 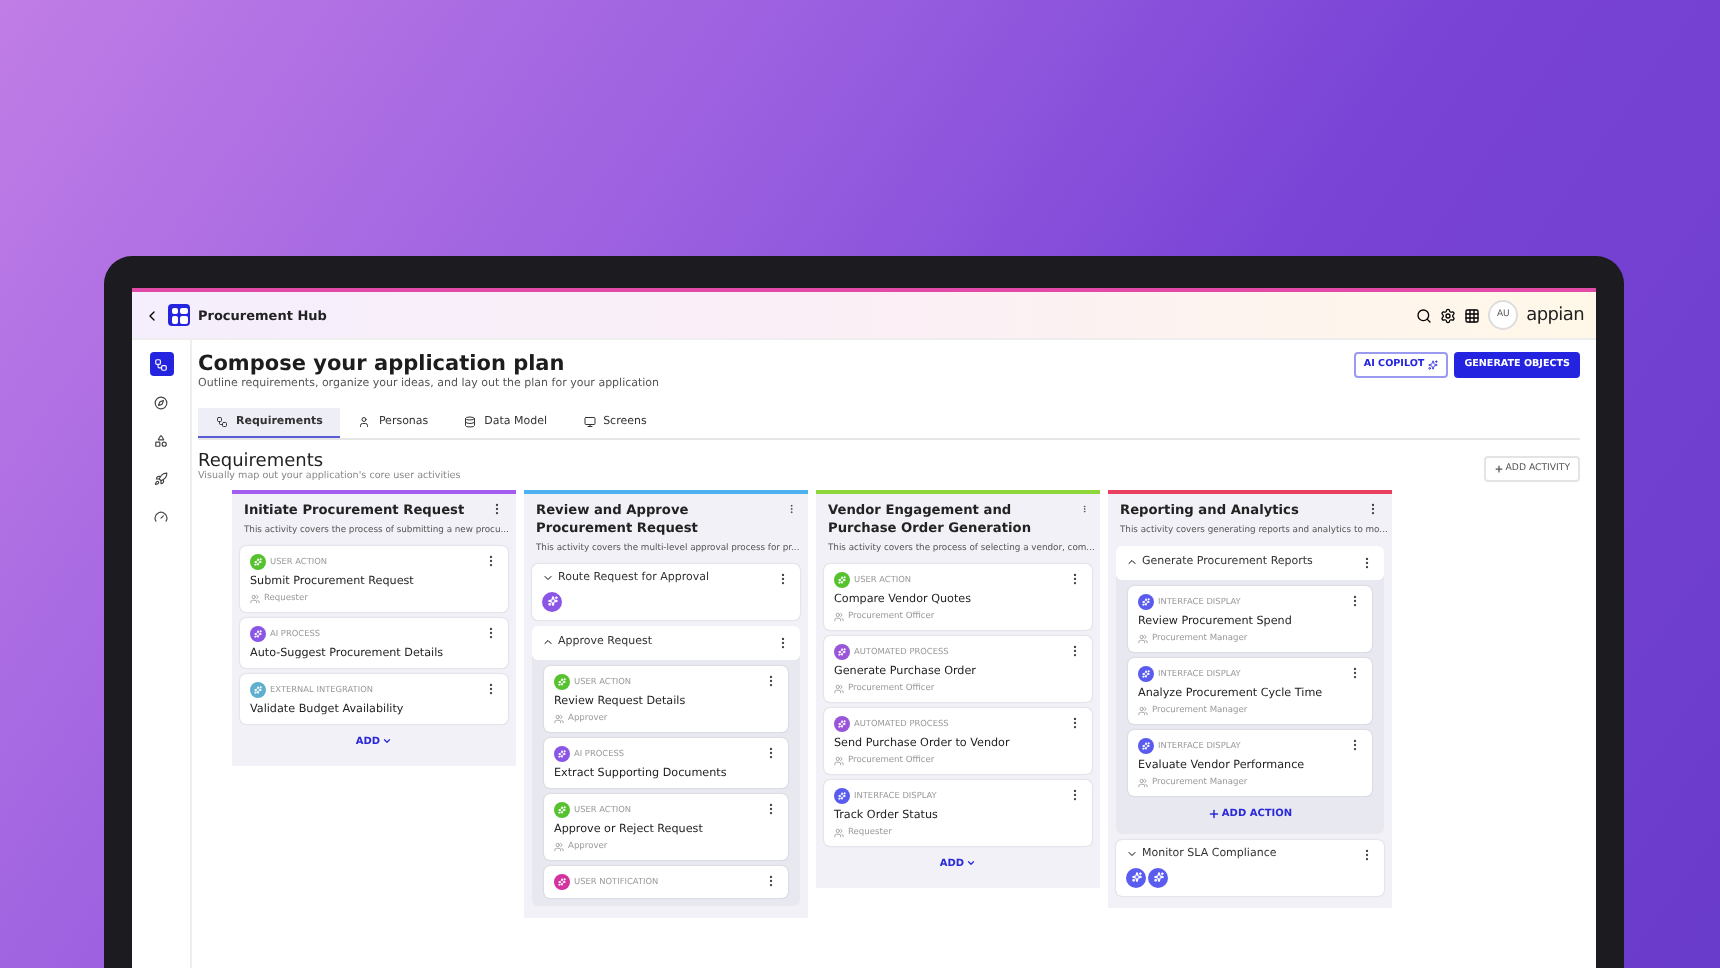 What do you see at coordinates (261, 462) in the screenshot?
I see `section-title: Requirements` at bounding box center [261, 462].